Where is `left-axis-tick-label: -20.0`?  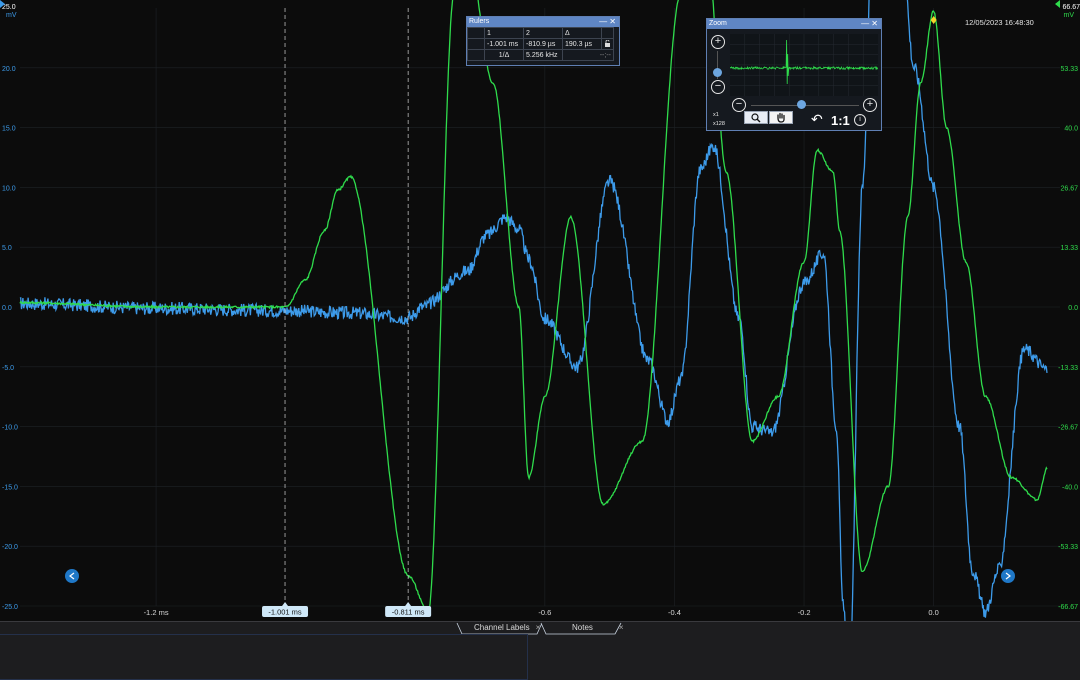
left-axis-tick-label: -20.0 is located at coordinates (10, 547).